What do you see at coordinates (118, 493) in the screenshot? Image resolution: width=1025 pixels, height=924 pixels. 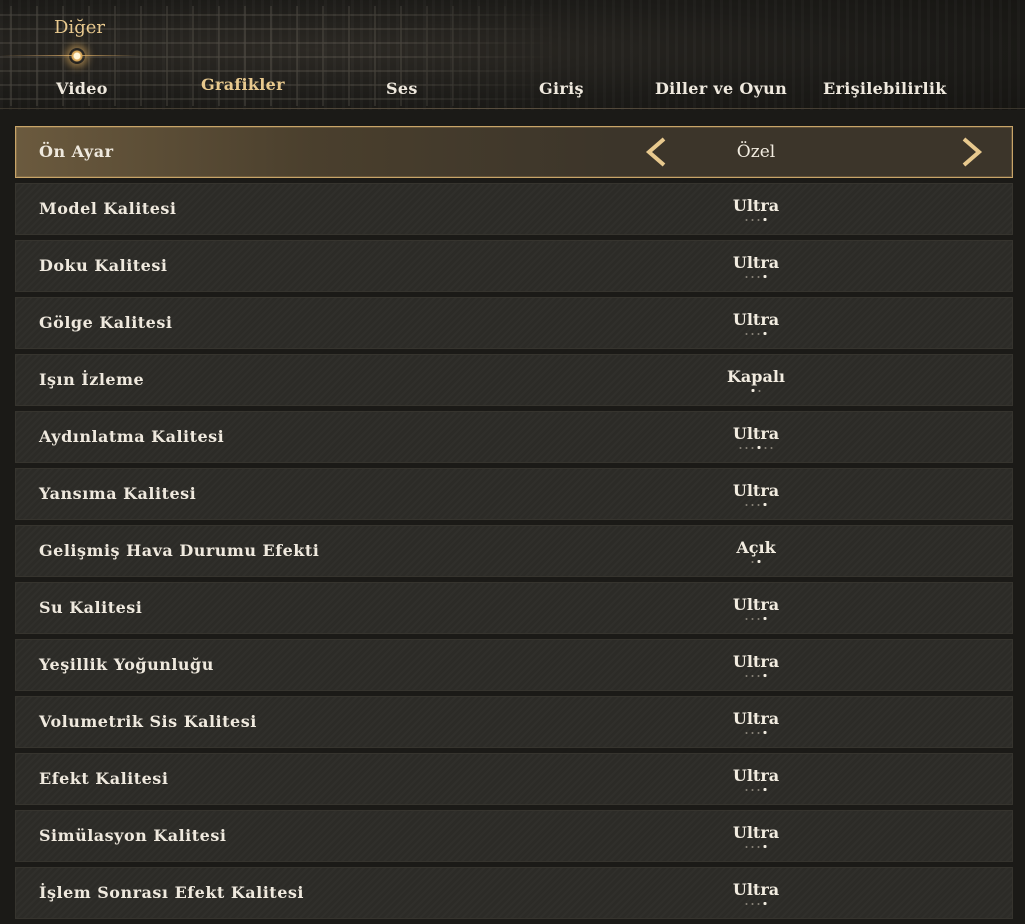 I see `setting-label: Yansıma Kalitesi` at bounding box center [118, 493].